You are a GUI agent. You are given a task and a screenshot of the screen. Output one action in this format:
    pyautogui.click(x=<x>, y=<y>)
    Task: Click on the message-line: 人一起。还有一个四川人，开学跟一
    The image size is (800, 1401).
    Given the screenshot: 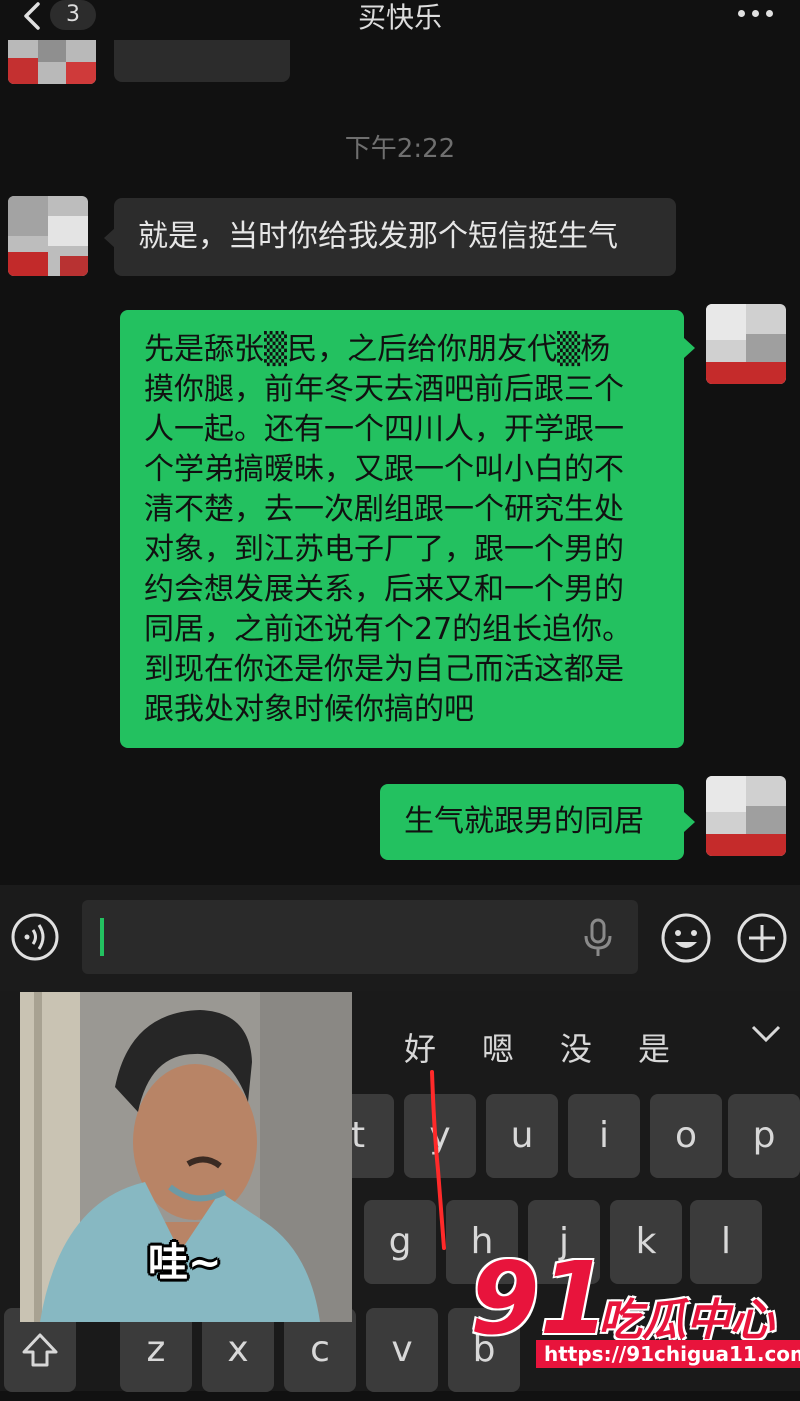 What is the action you would take?
    pyautogui.click(x=384, y=429)
    